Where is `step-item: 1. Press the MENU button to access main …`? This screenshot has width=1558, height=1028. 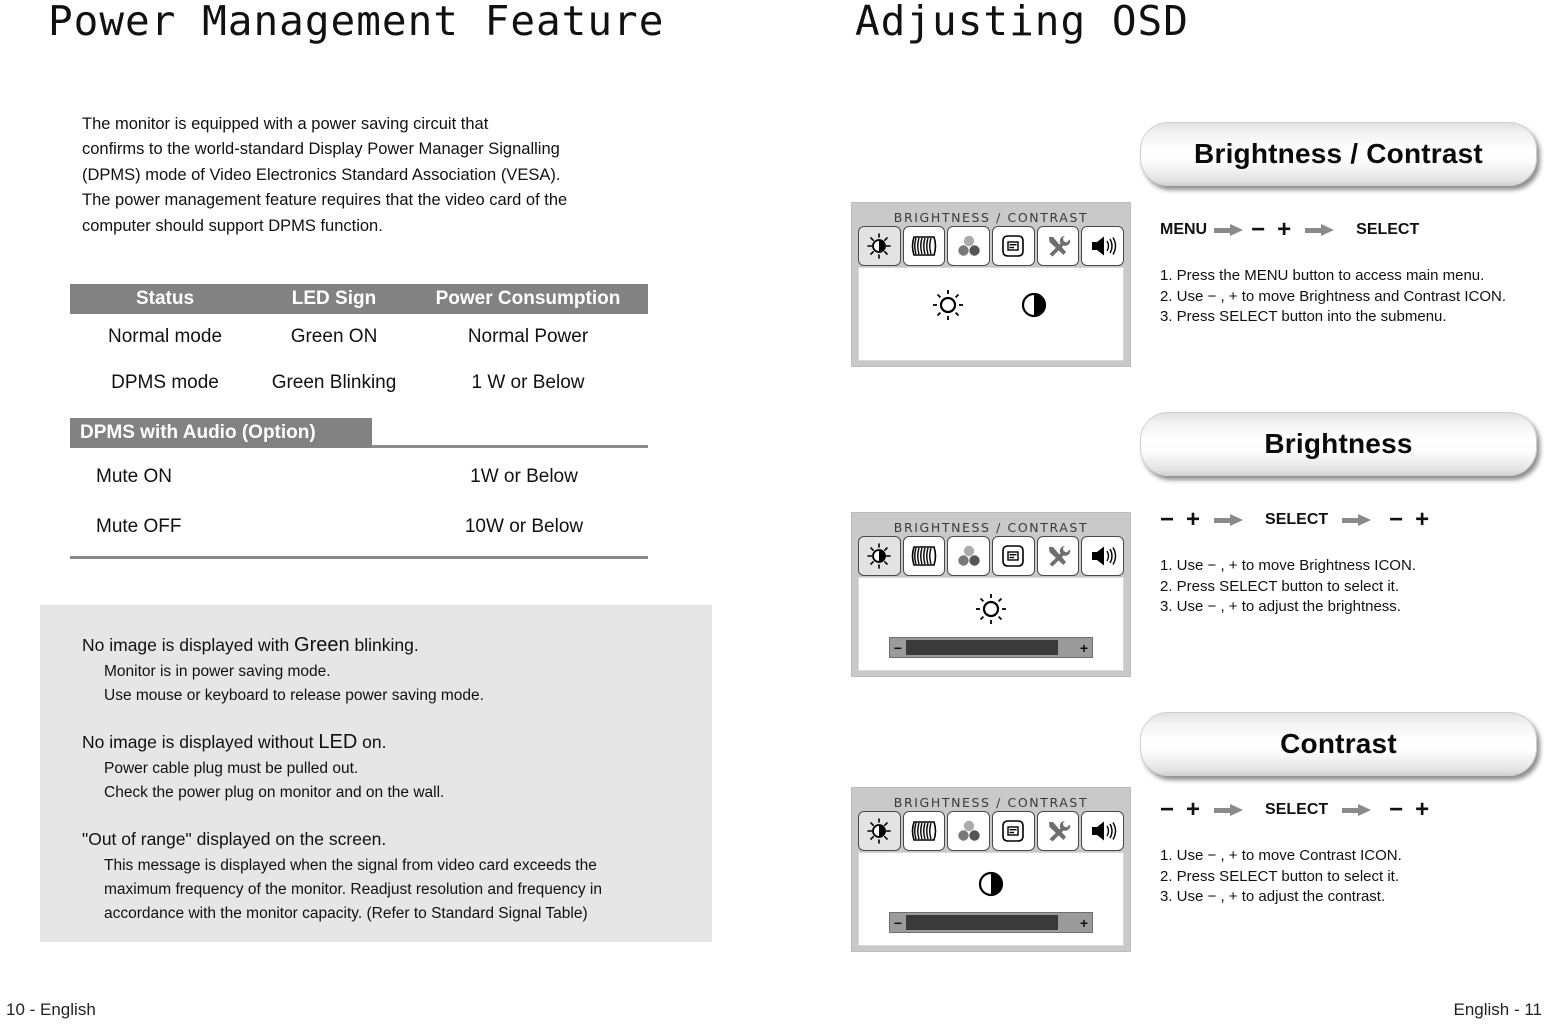 step-item: 1. Press the MENU button to access main … is located at coordinates (1322, 275).